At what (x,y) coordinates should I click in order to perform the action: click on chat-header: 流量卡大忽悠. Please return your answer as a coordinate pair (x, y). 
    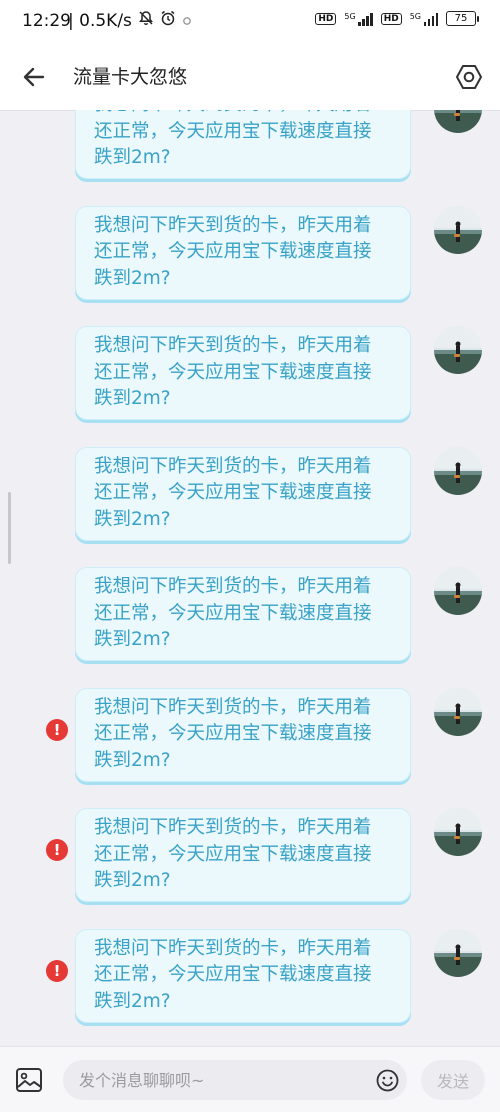
    Looking at the image, I should click on (250, 76).